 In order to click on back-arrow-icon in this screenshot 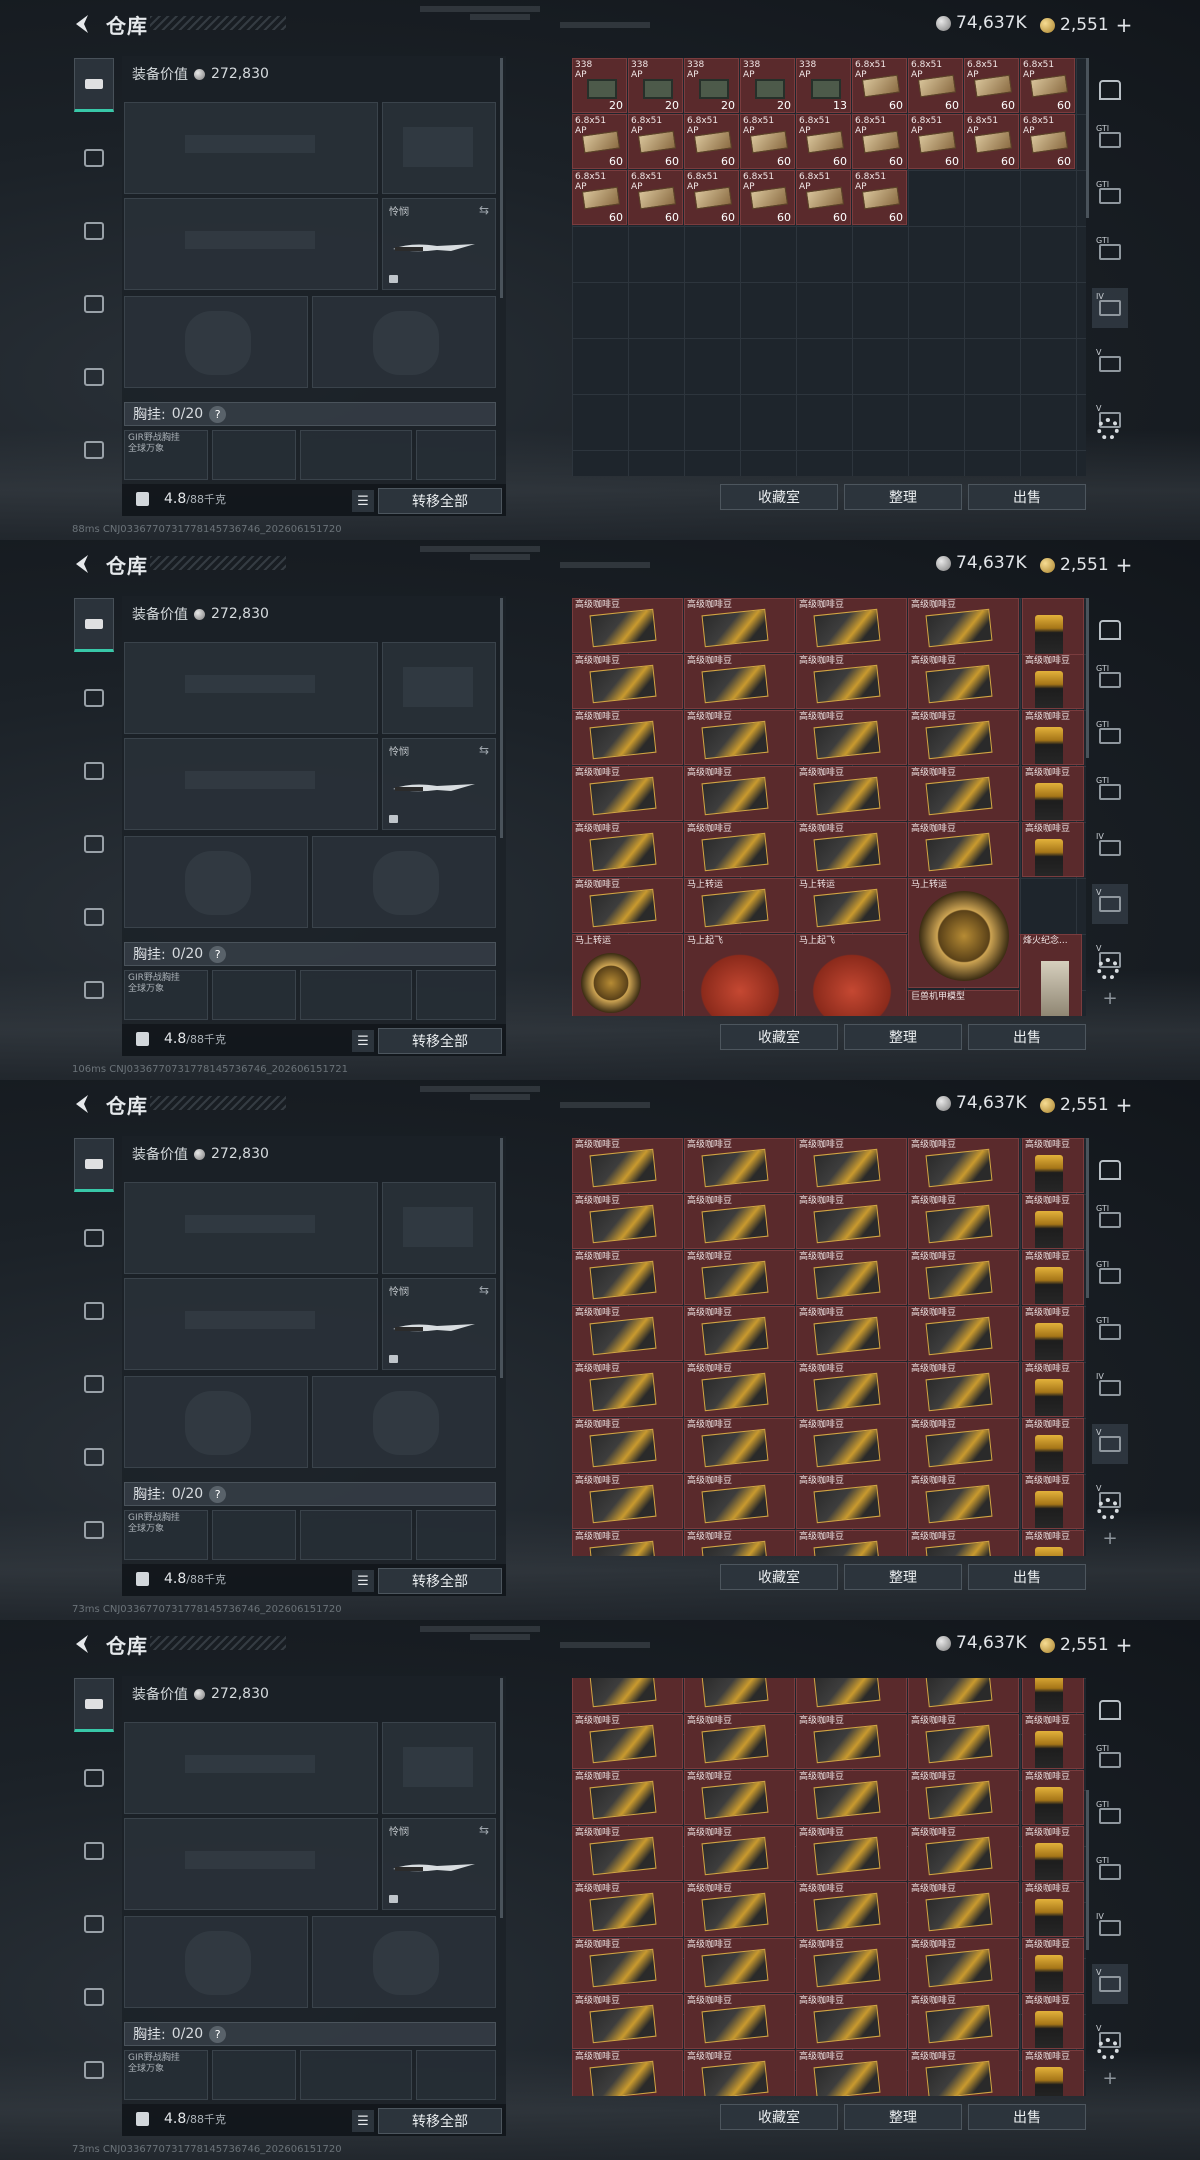, I will do `click(83, 1104)`.